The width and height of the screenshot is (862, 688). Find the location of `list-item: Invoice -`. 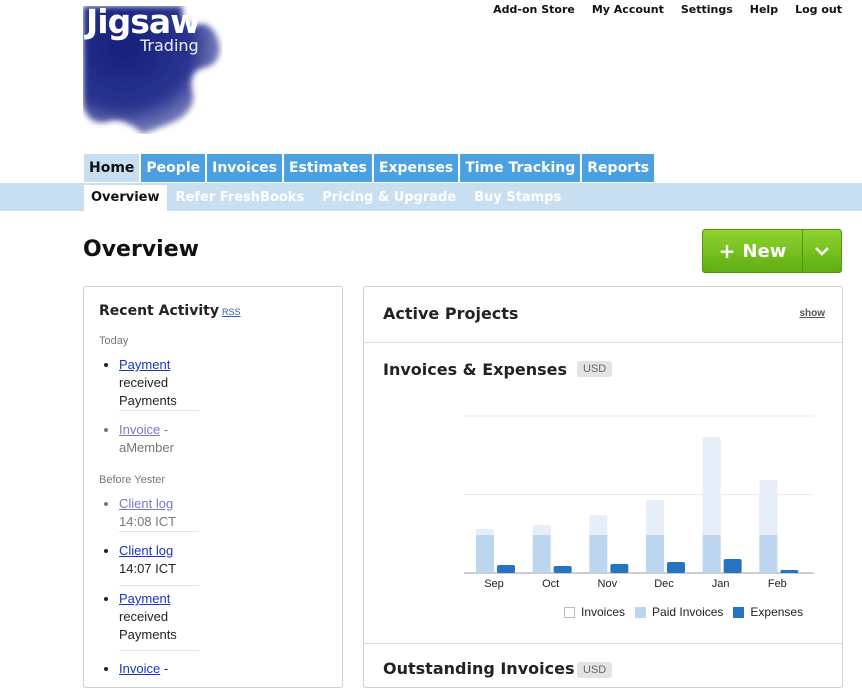

list-item: Invoice - is located at coordinates (159, 664).